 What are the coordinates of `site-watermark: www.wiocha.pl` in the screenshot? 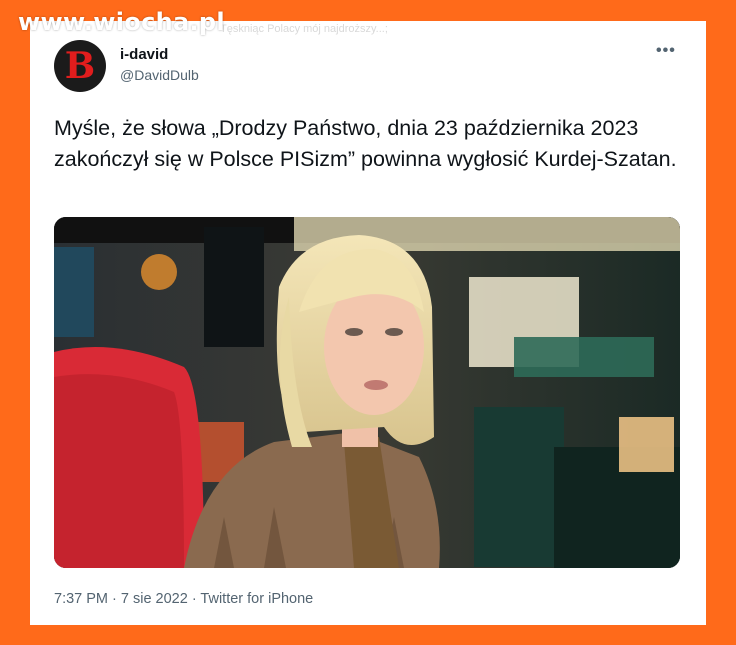 It's located at (121, 22).